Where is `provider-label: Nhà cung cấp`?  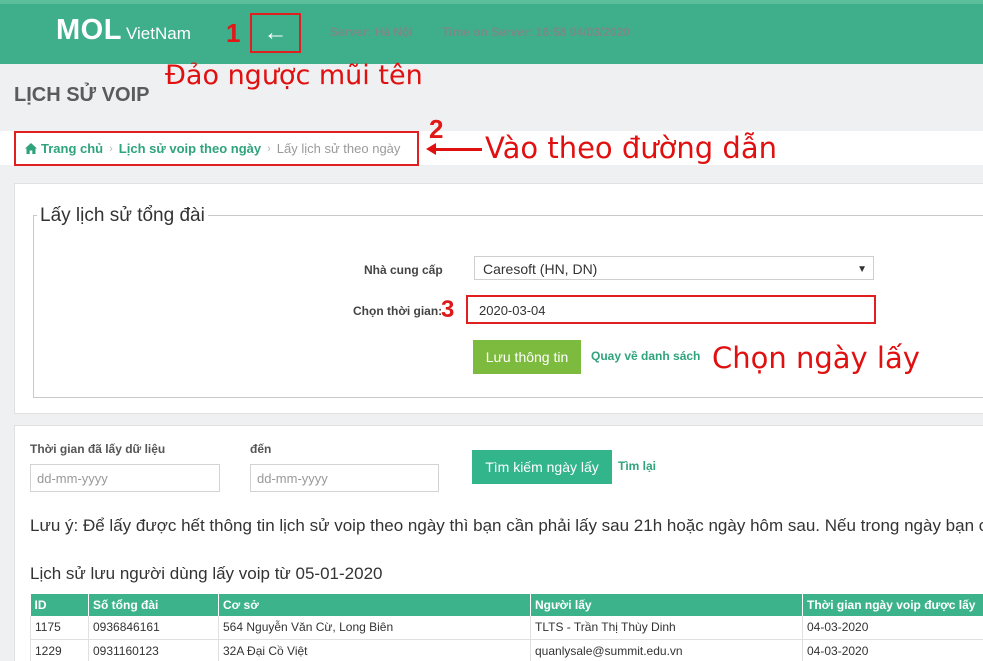
provider-label: Nhà cung cấp is located at coordinates (403, 270).